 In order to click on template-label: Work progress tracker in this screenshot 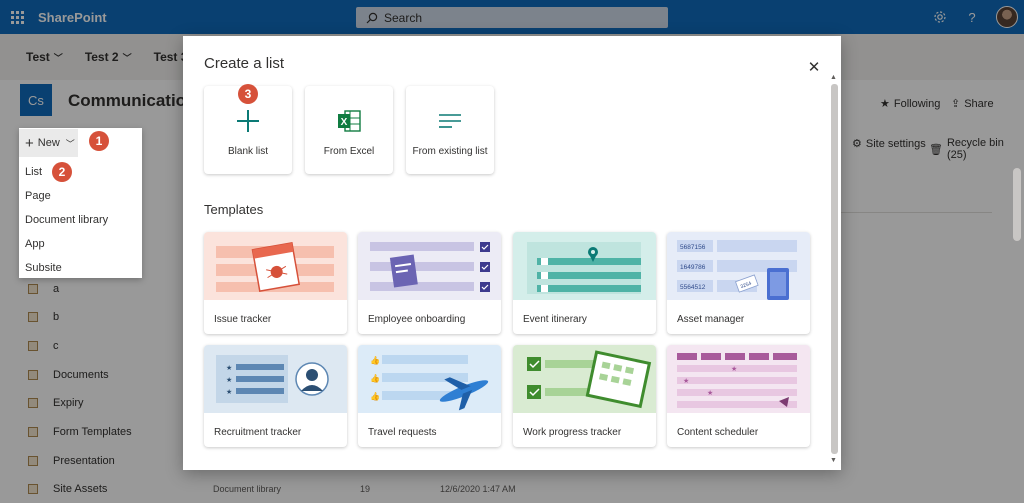, I will do `click(572, 432)`.